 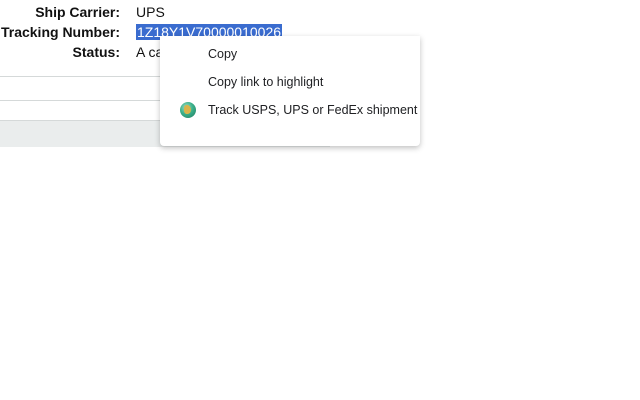 I want to click on tracking-number-label: Tracking Number:, so click(x=60, y=32).